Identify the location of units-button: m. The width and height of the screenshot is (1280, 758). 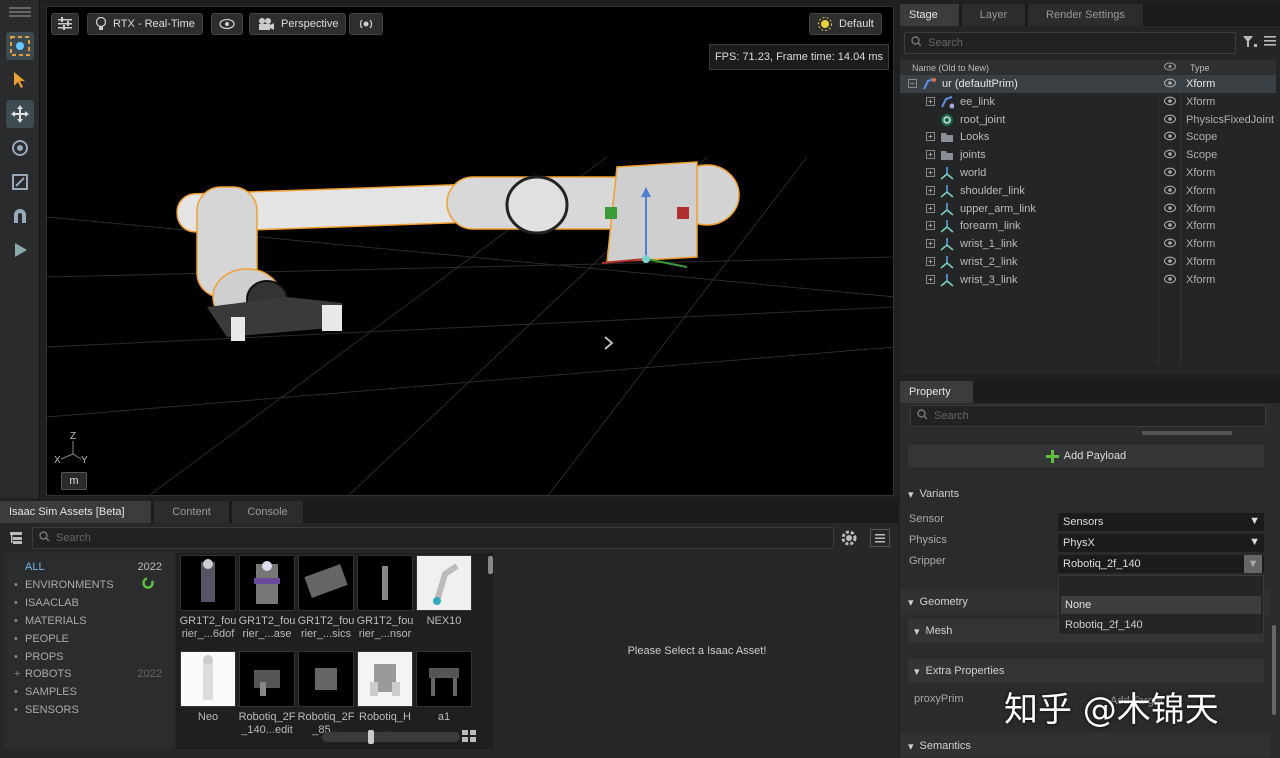
(74, 481).